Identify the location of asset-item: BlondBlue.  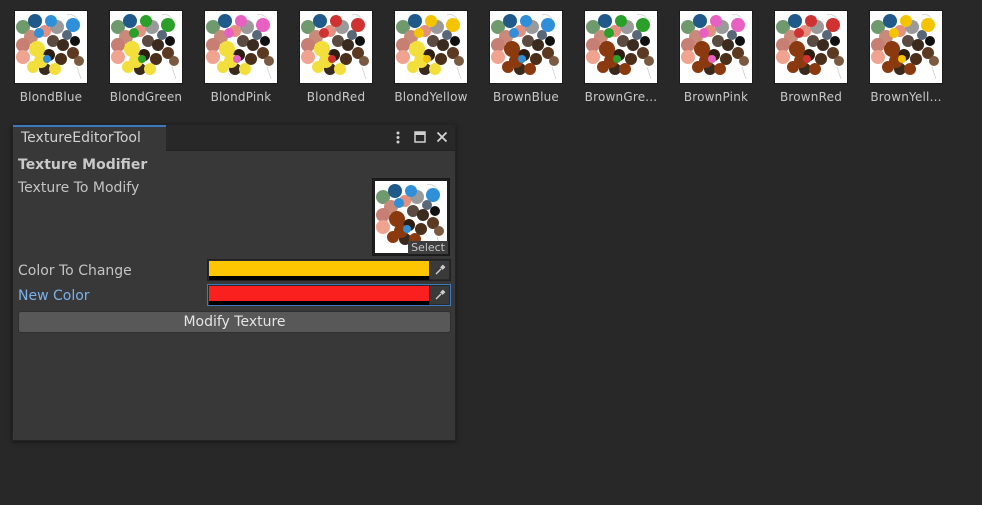
(51, 57).